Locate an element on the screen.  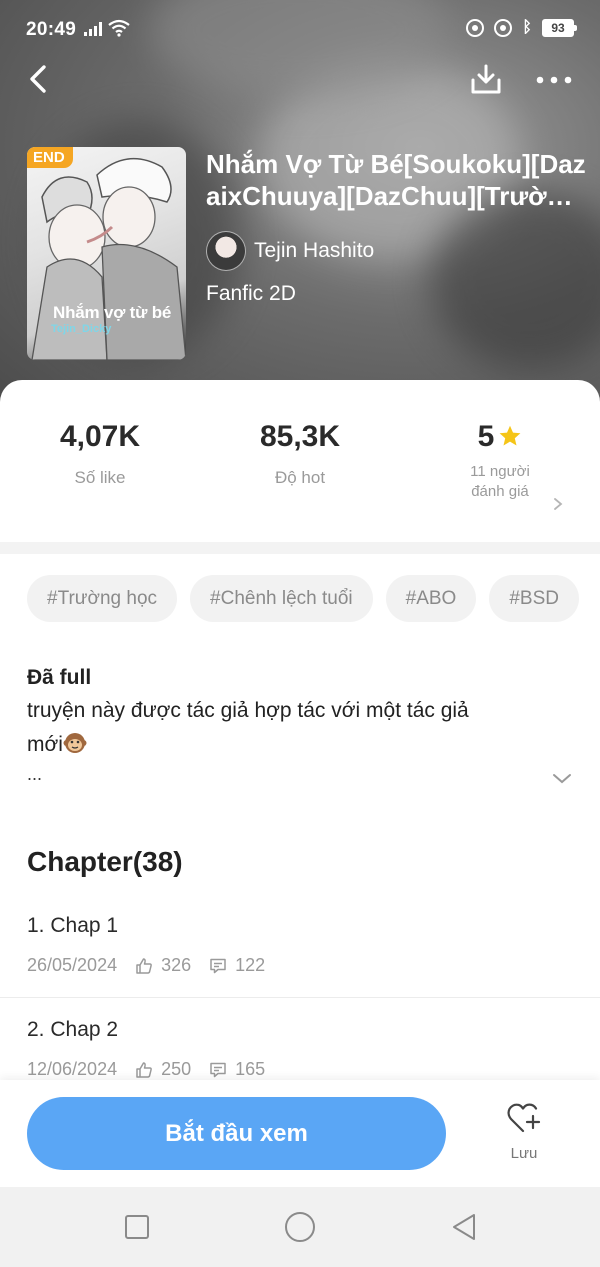
rating-value: 5 is located at coordinates (486, 436).